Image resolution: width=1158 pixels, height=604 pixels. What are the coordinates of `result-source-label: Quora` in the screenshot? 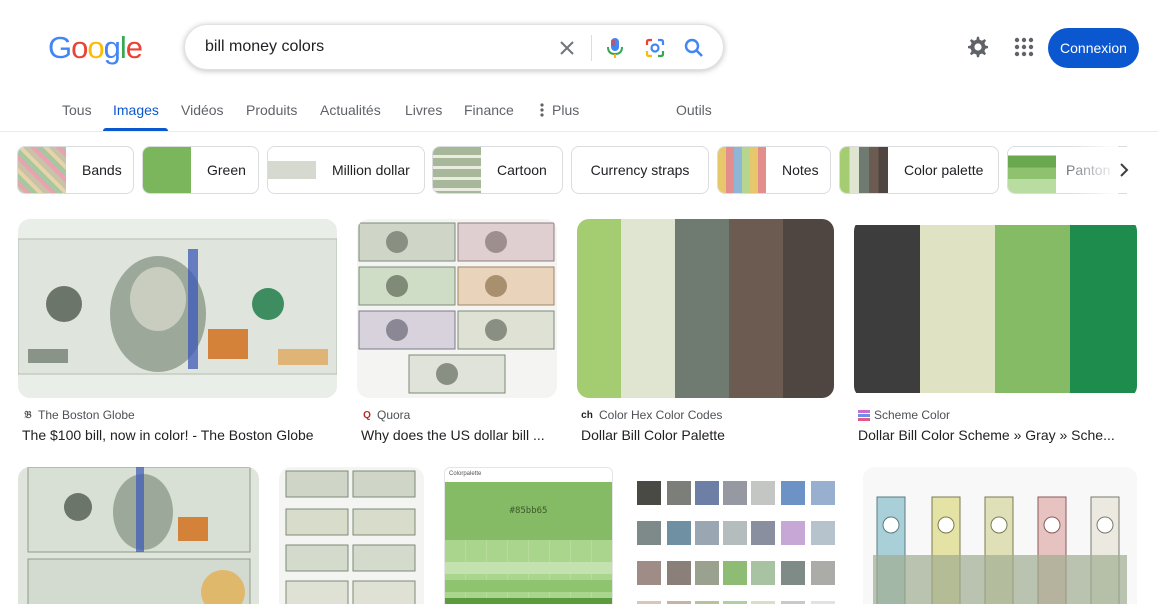 It's located at (394, 415).